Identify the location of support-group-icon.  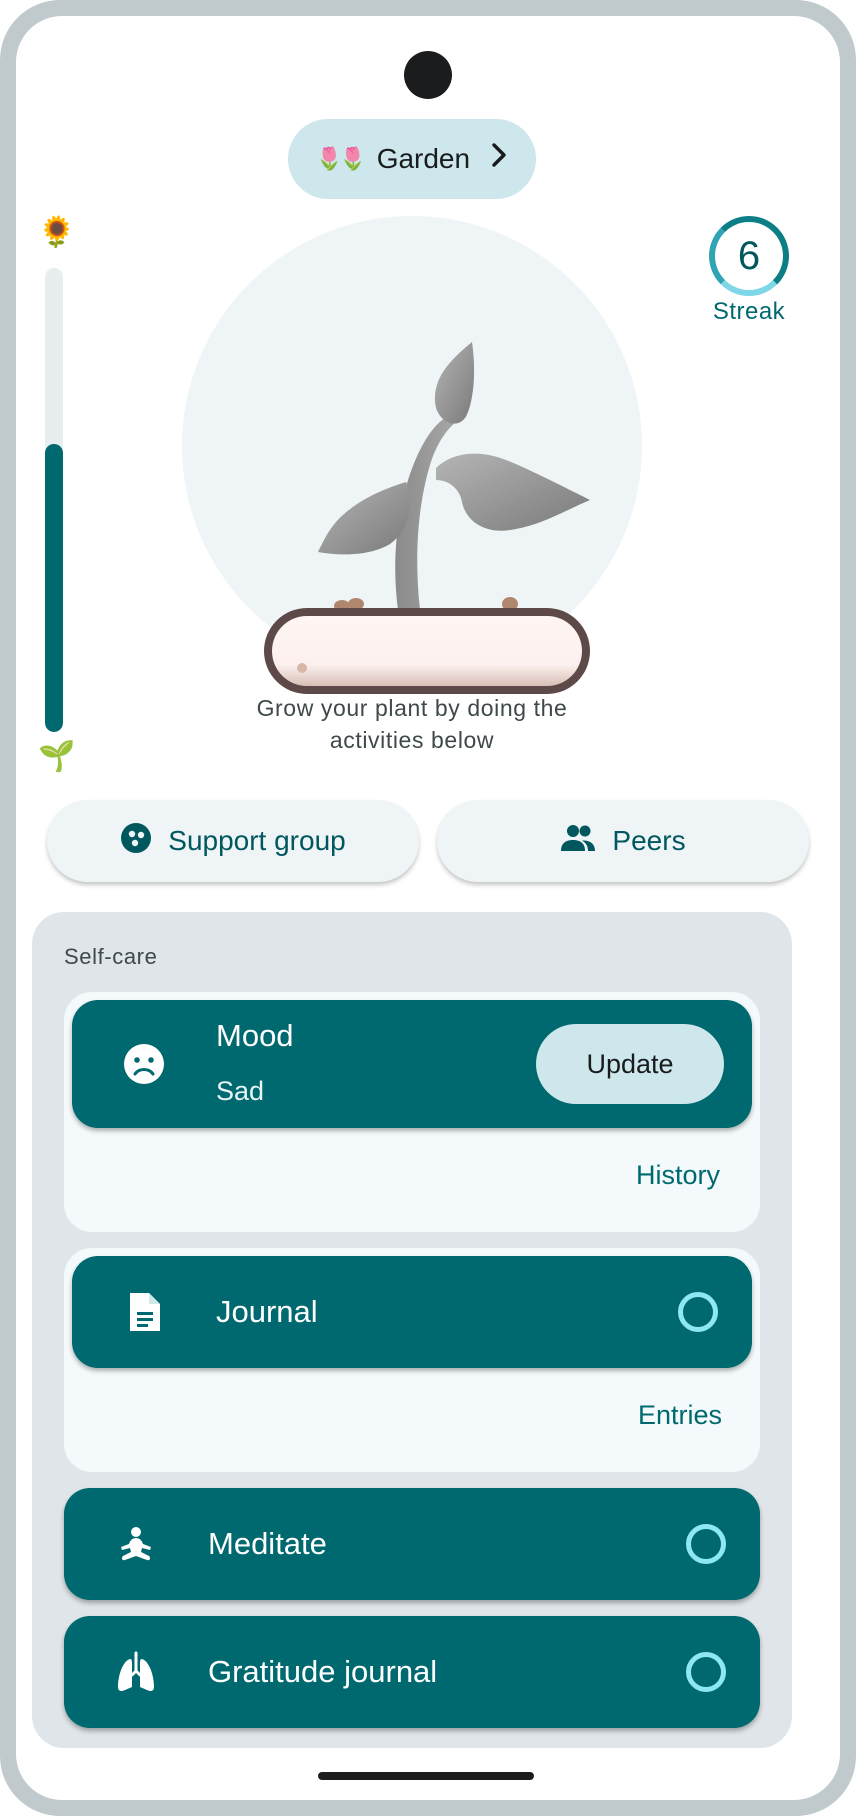
(136, 841).